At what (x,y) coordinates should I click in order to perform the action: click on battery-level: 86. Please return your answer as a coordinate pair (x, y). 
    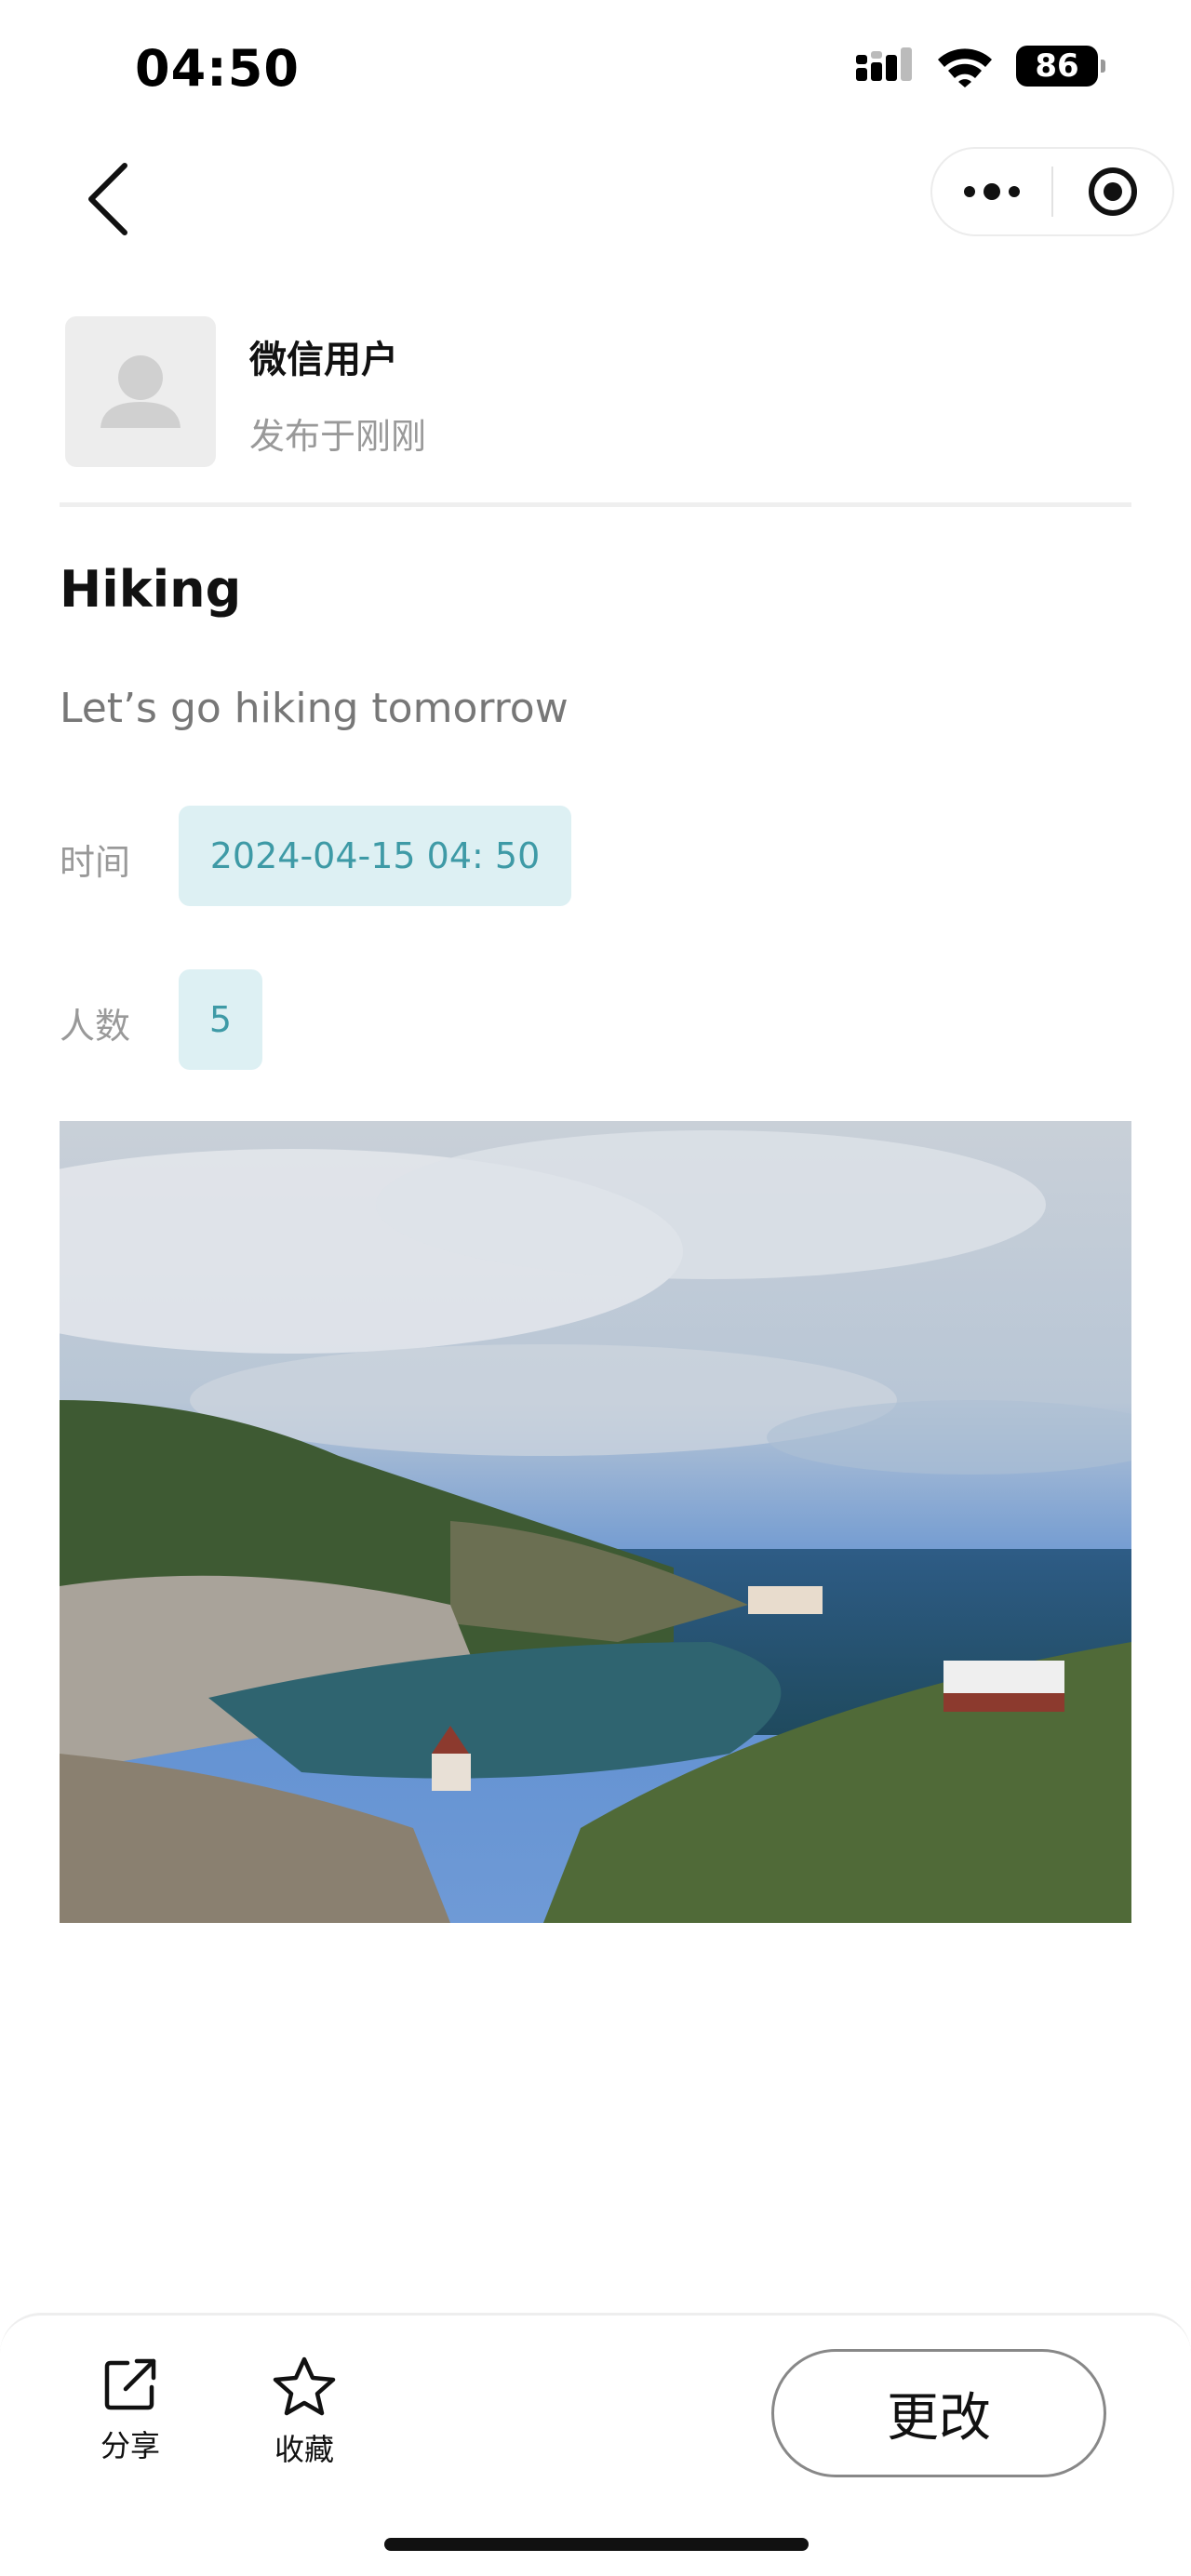
    Looking at the image, I should click on (1057, 66).